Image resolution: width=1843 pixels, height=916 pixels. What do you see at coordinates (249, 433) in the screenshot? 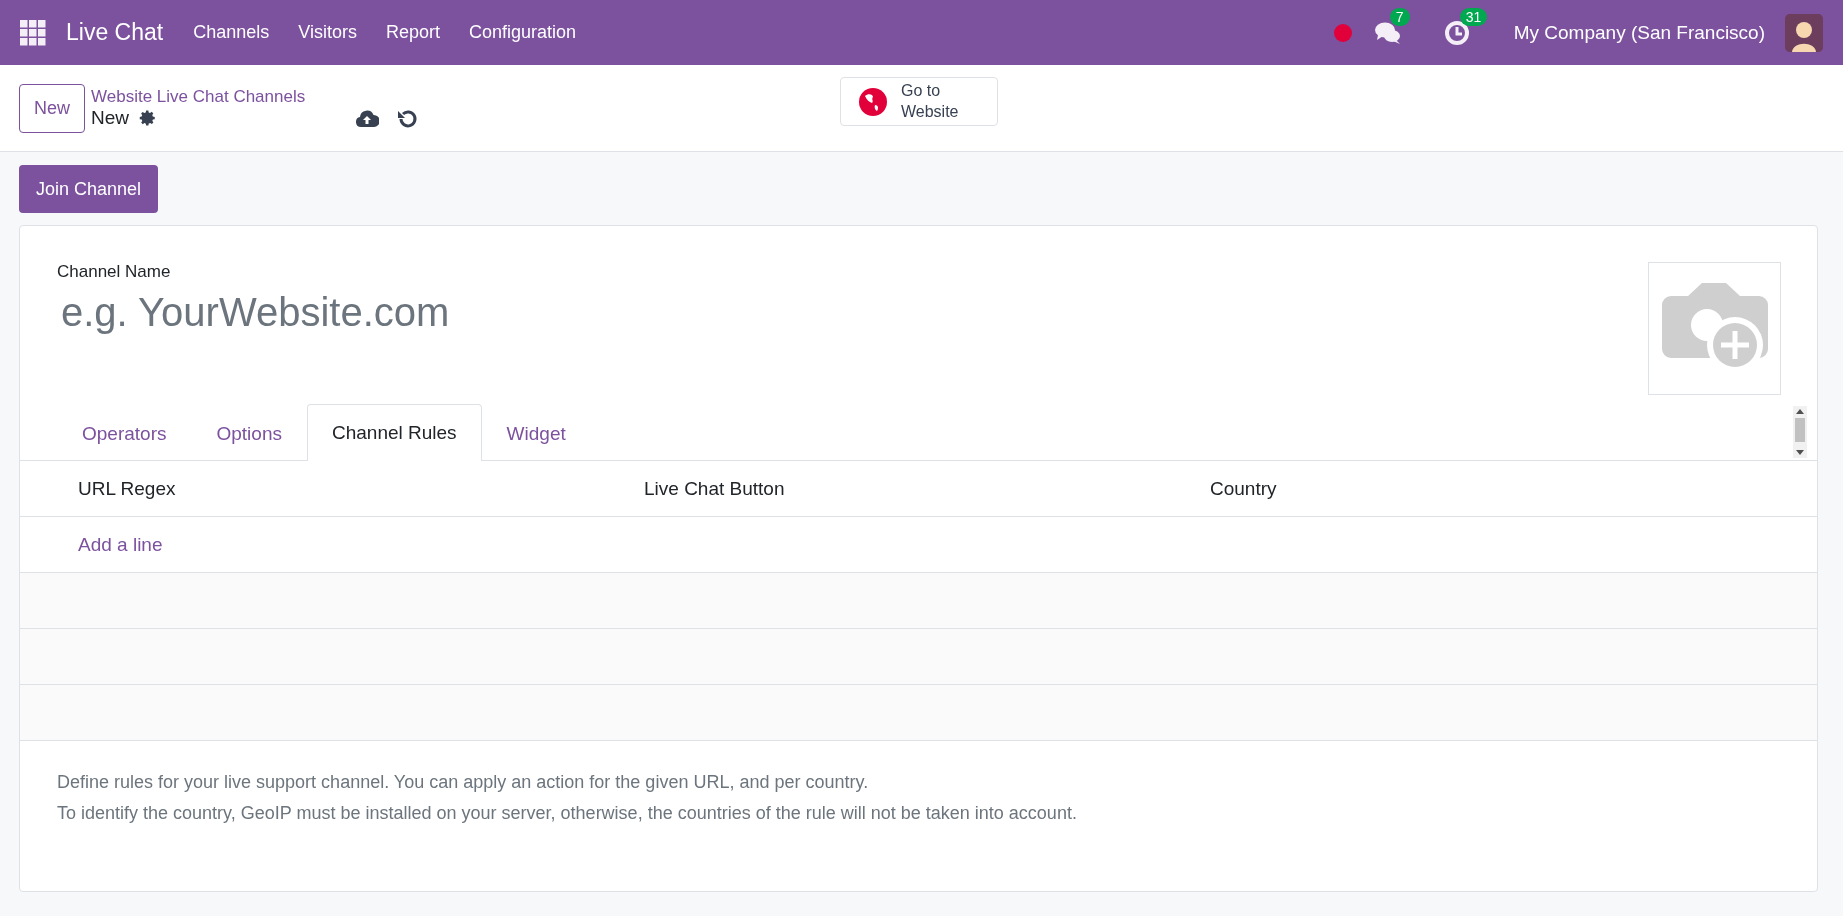
I see `tab: Options` at bounding box center [249, 433].